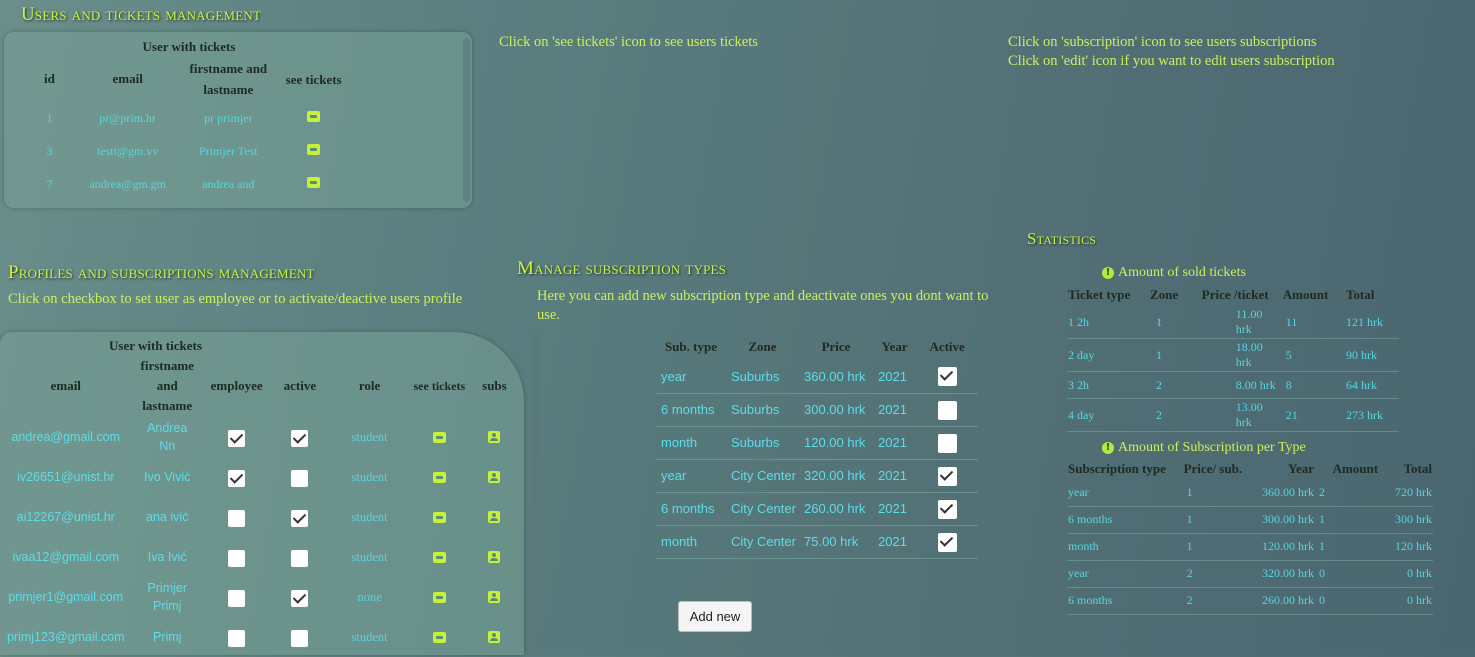 This screenshot has height=657, width=1475. I want to click on cell-name: ana ivić, so click(167, 517).